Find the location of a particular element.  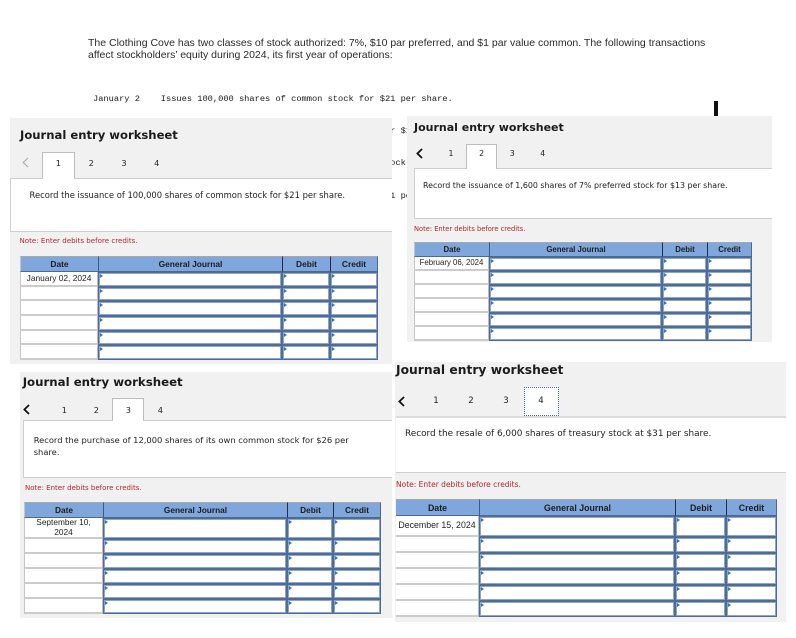

date-cell: December 15, 2024 is located at coordinates (437, 526).